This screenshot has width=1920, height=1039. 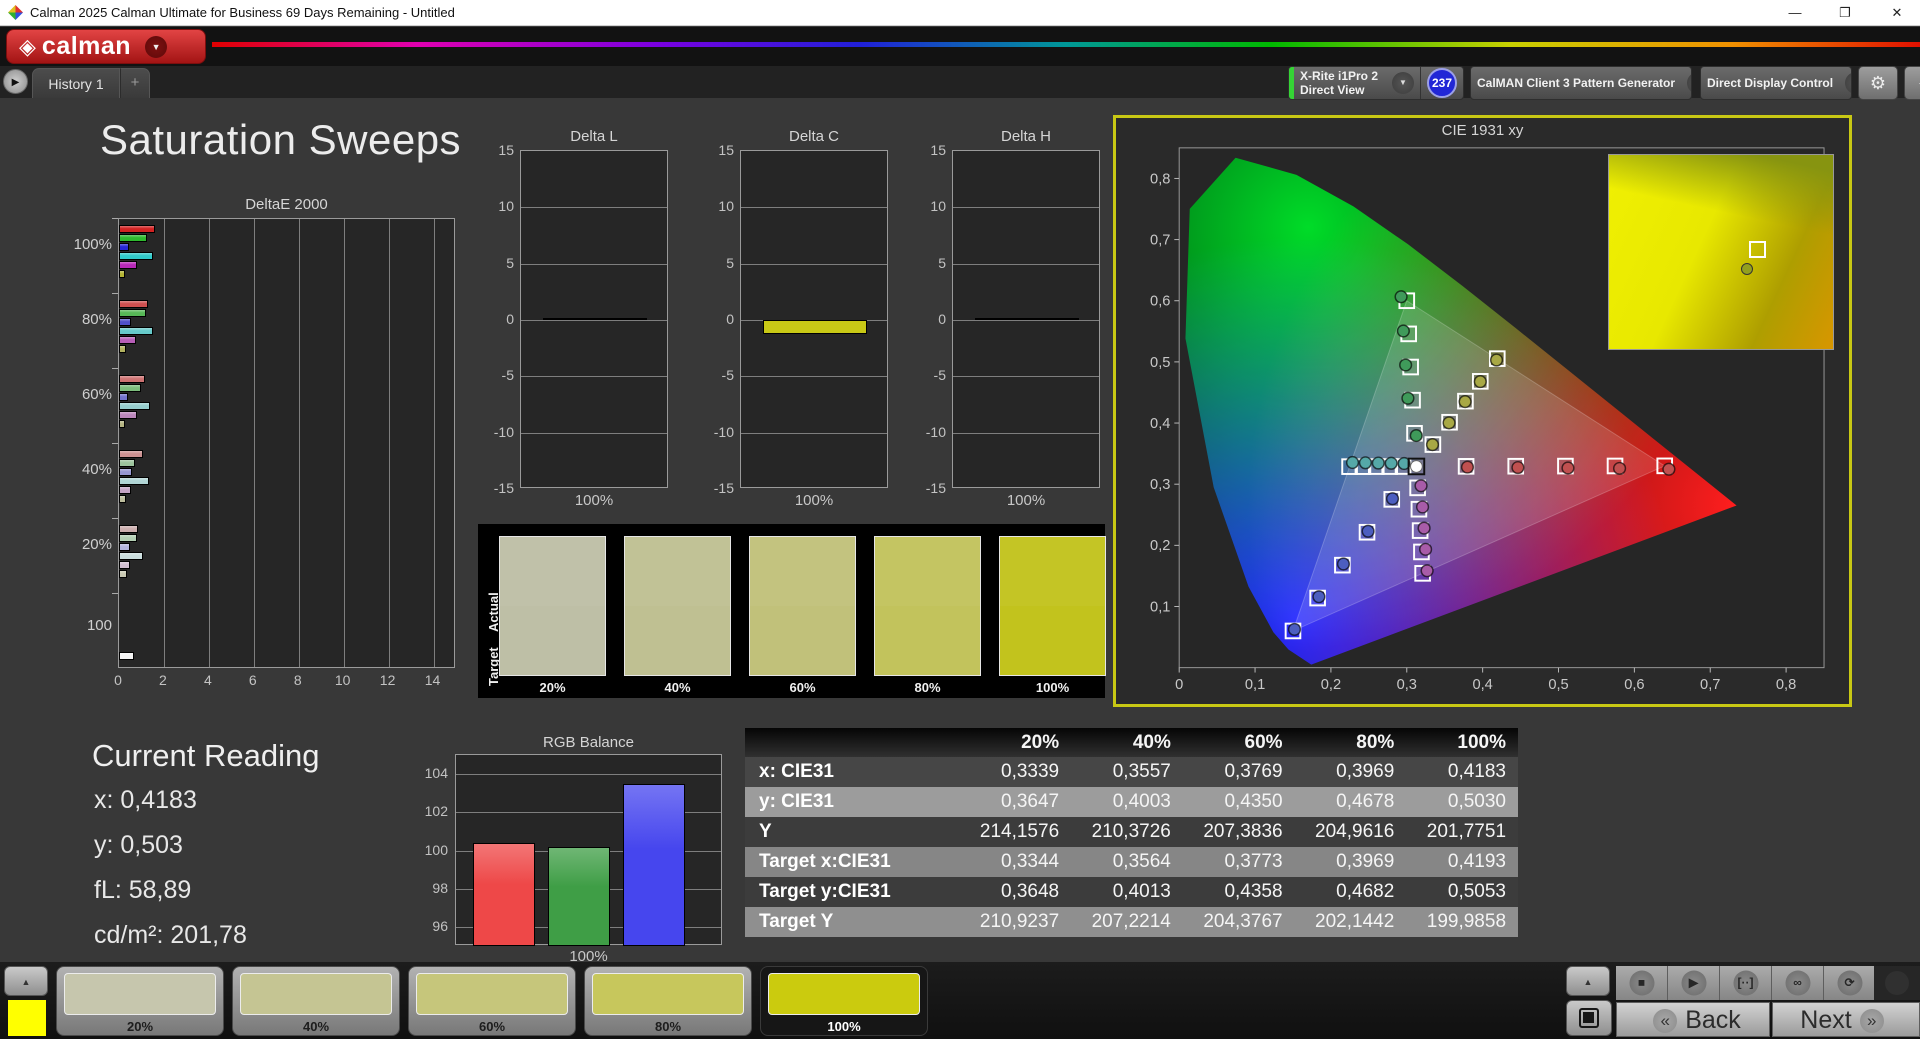 What do you see at coordinates (1421, 486) in the screenshot?
I see `actual-magenta` at bounding box center [1421, 486].